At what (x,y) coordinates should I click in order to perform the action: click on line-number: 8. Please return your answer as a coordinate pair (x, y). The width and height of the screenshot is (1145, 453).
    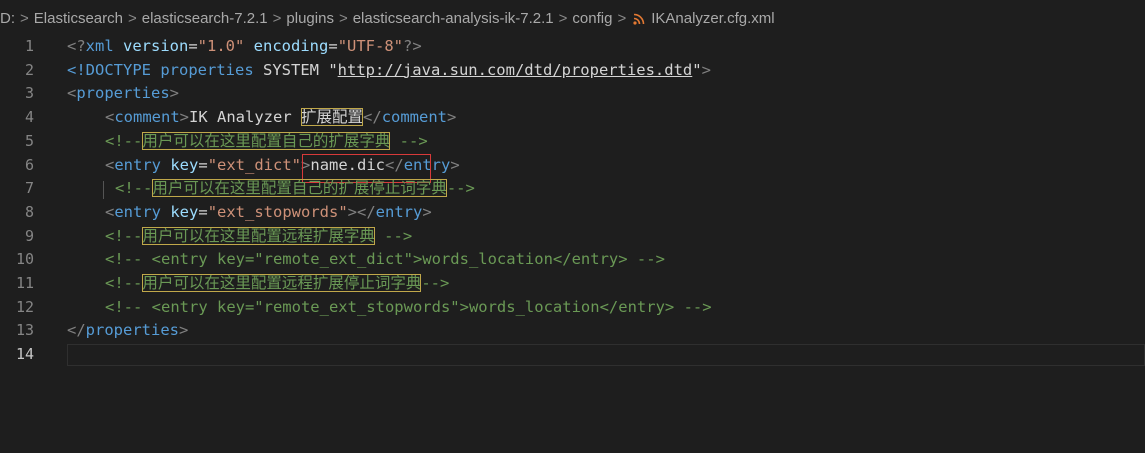
    Looking at the image, I should click on (29, 211).